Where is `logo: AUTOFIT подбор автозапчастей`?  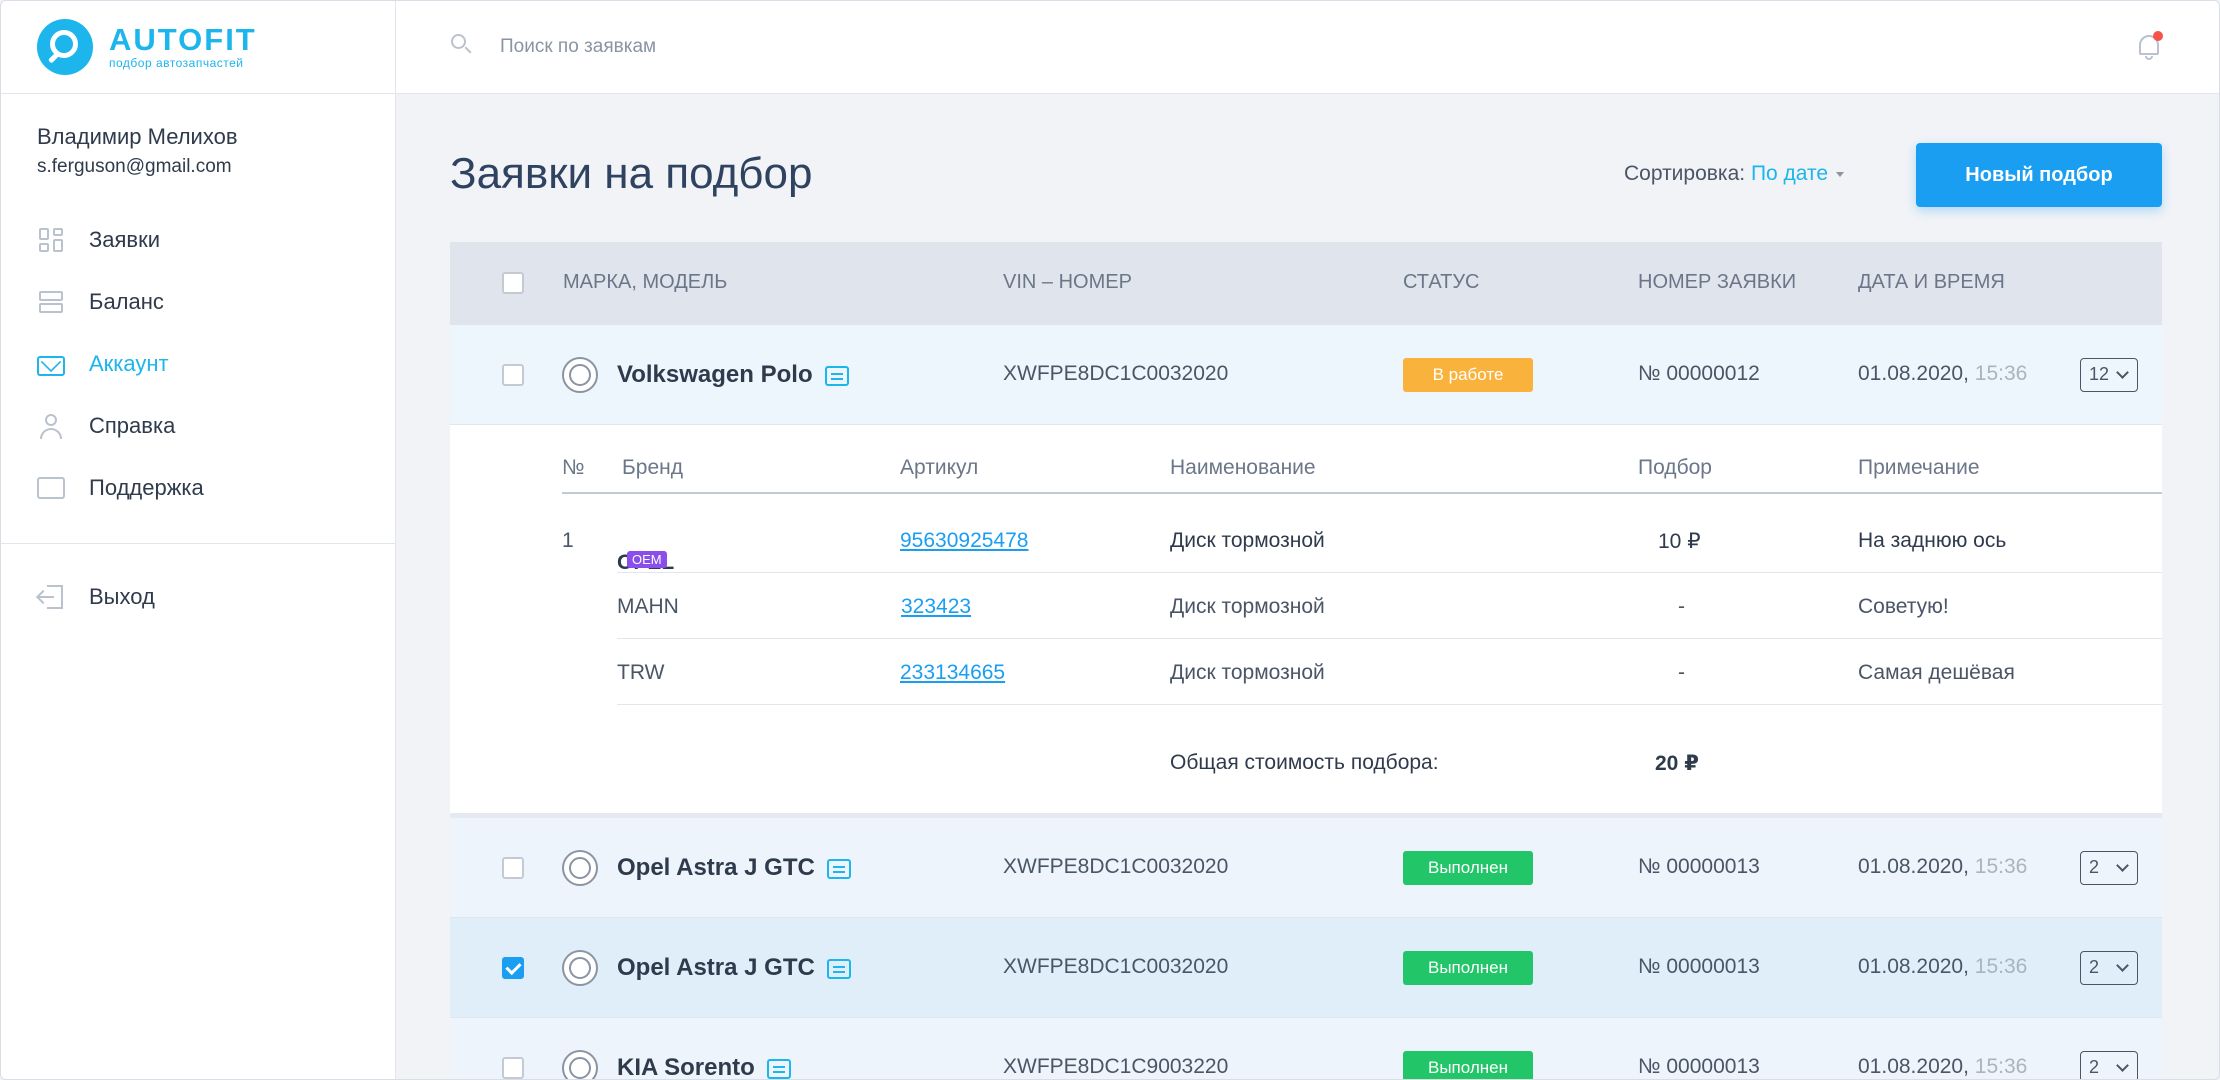 logo: AUTOFIT подбор автозапчастей is located at coordinates (198, 47).